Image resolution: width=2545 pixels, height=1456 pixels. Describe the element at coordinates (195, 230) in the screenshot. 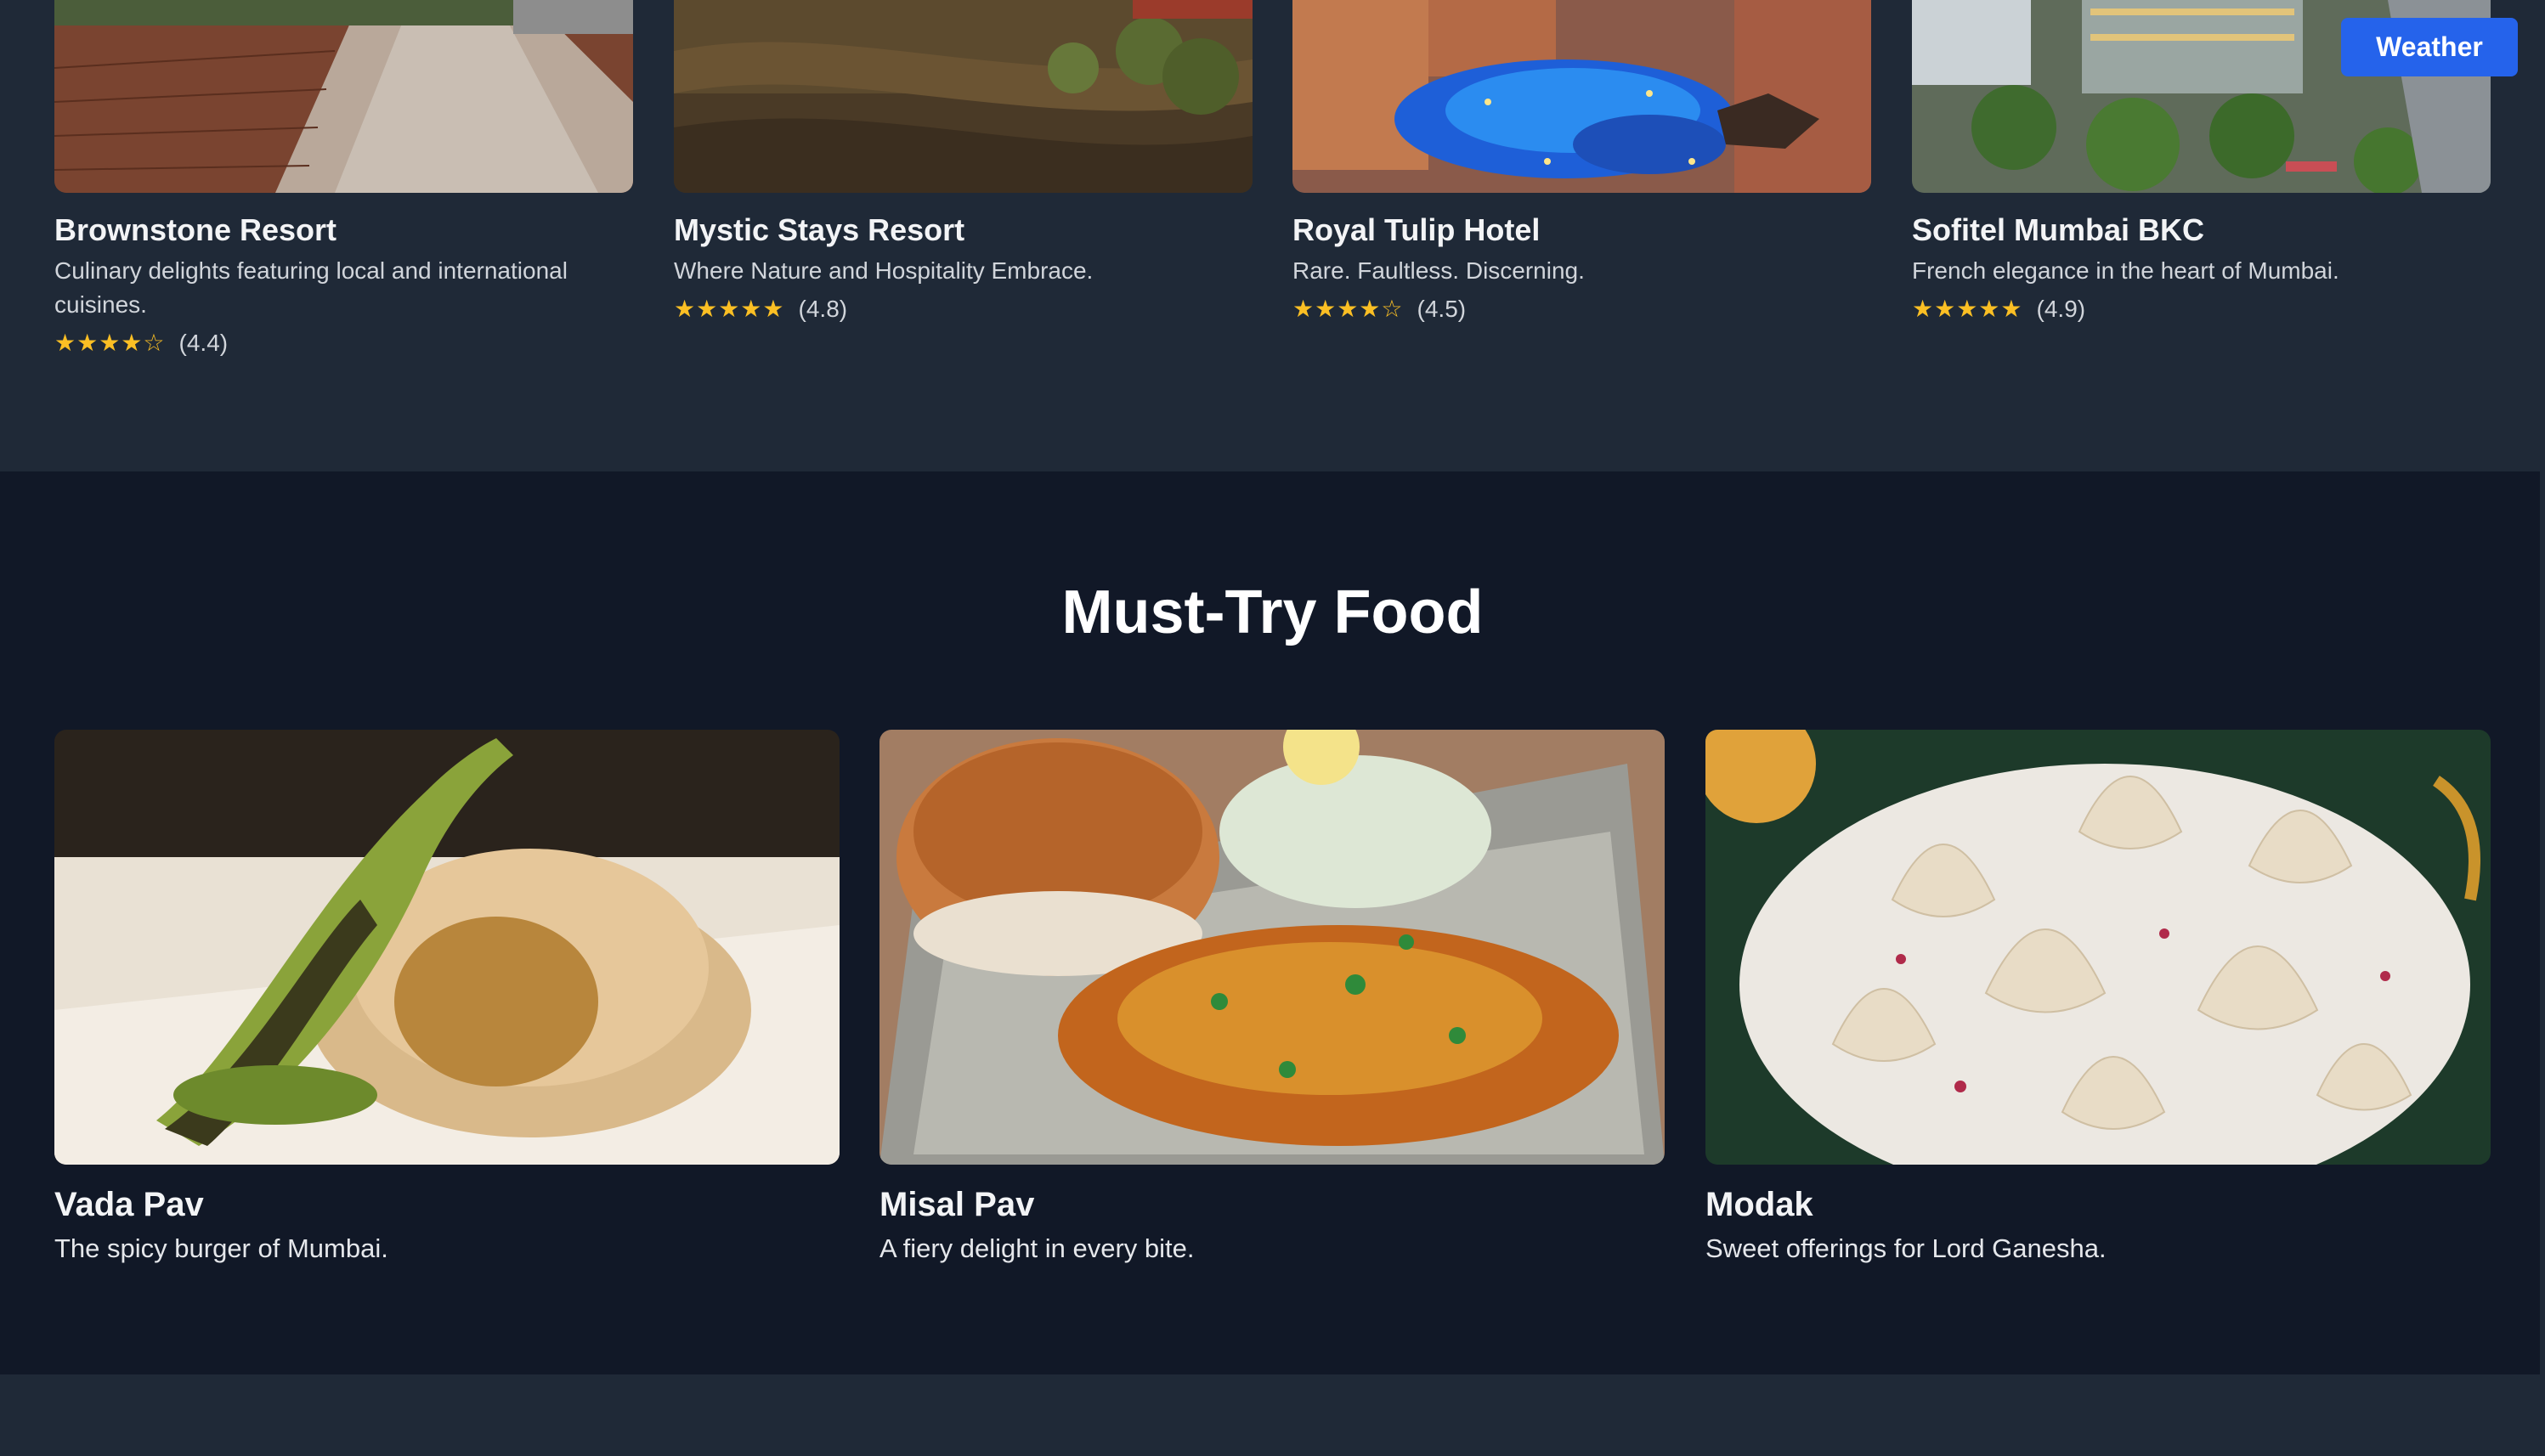

I see `stay-name: Brownstone Resort` at that location.